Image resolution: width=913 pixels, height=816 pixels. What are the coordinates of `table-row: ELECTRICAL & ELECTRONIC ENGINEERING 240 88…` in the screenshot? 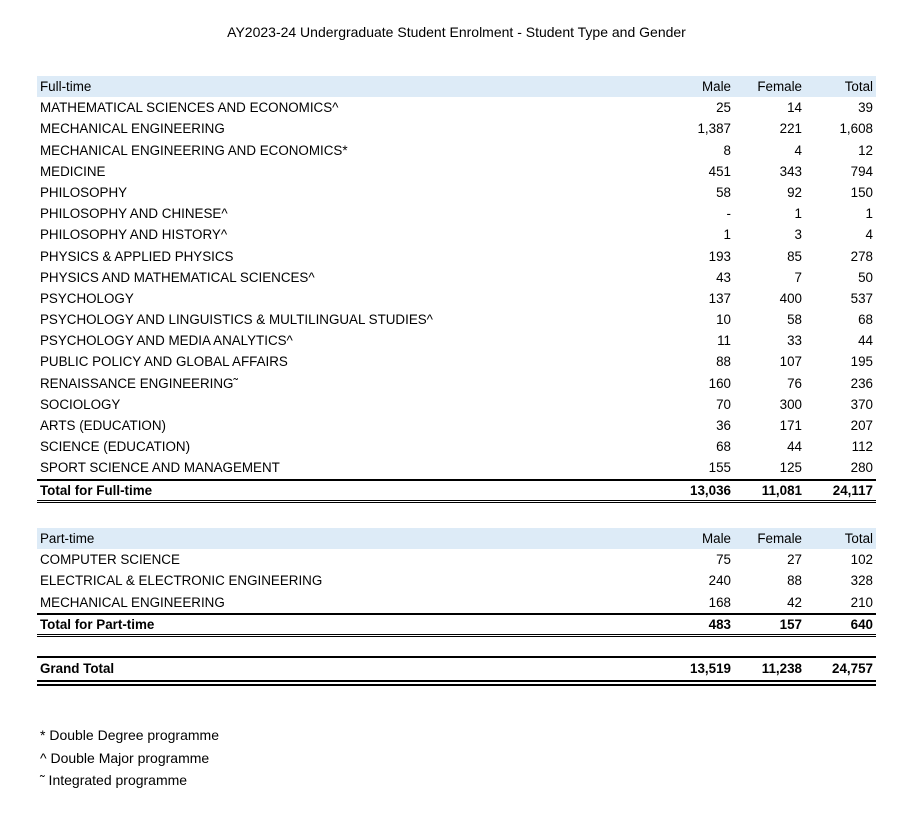 It's located at (456, 580).